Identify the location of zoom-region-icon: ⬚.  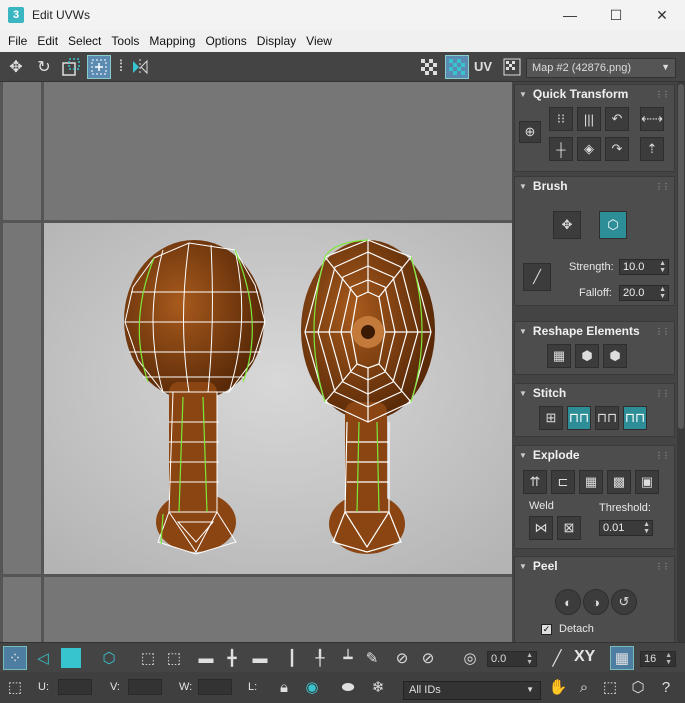
(610, 687).